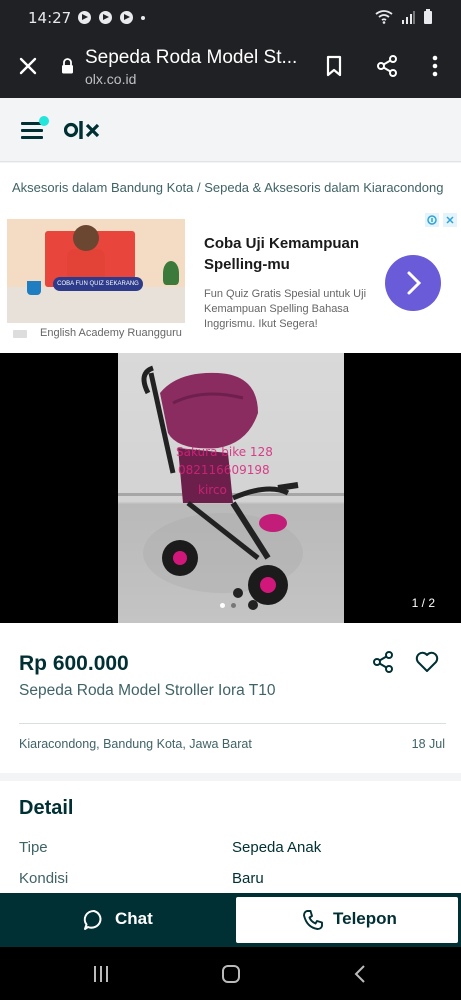 The width and height of the screenshot is (461, 1000). What do you see at coordinates (147, 690) in the screenshot?
I see `listing-title: Sepeda Roda Model Stroller Iora T10` at bounding box center [147, 690].